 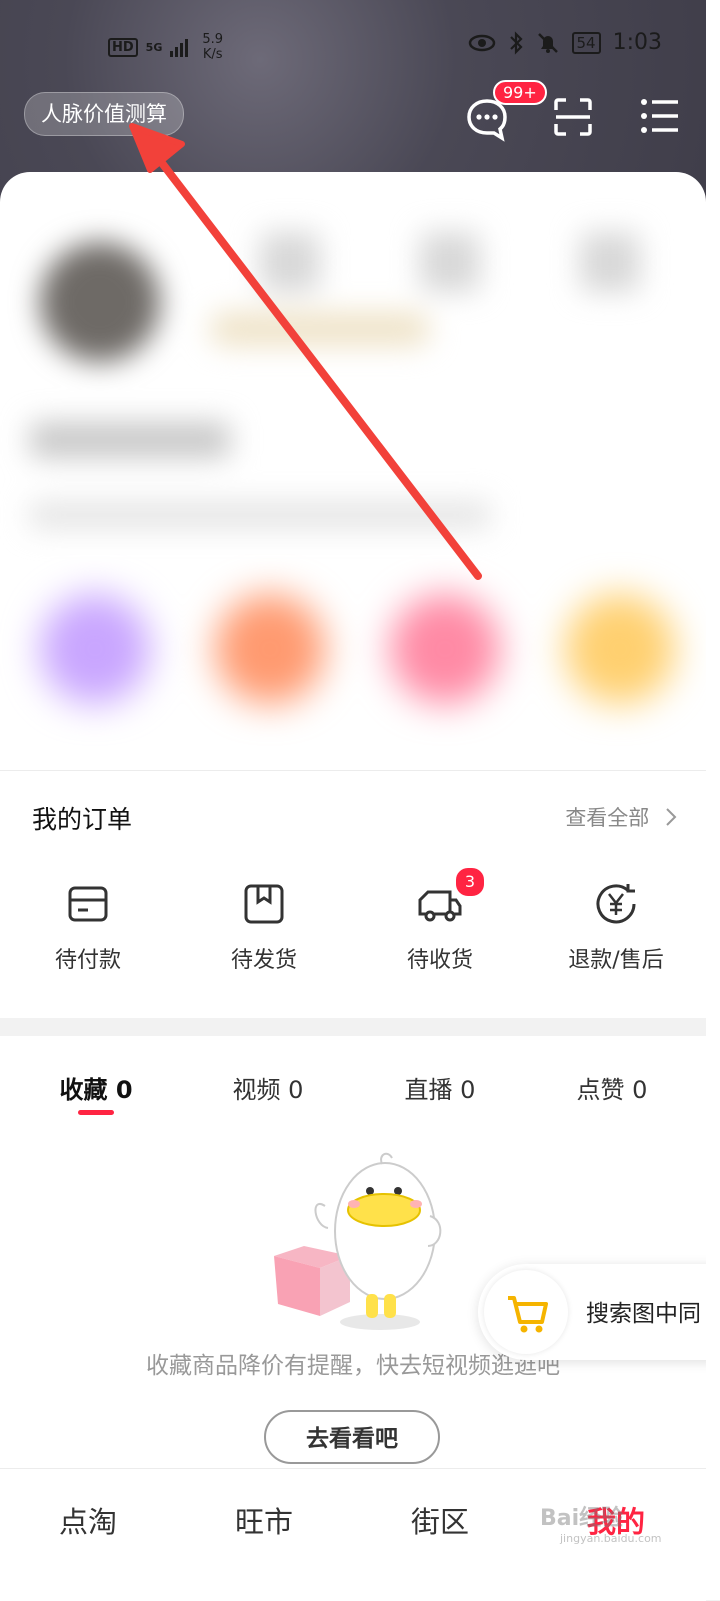 I want to click on order-refund-aftersale: 退款/售后, so click(x=616, y=927).